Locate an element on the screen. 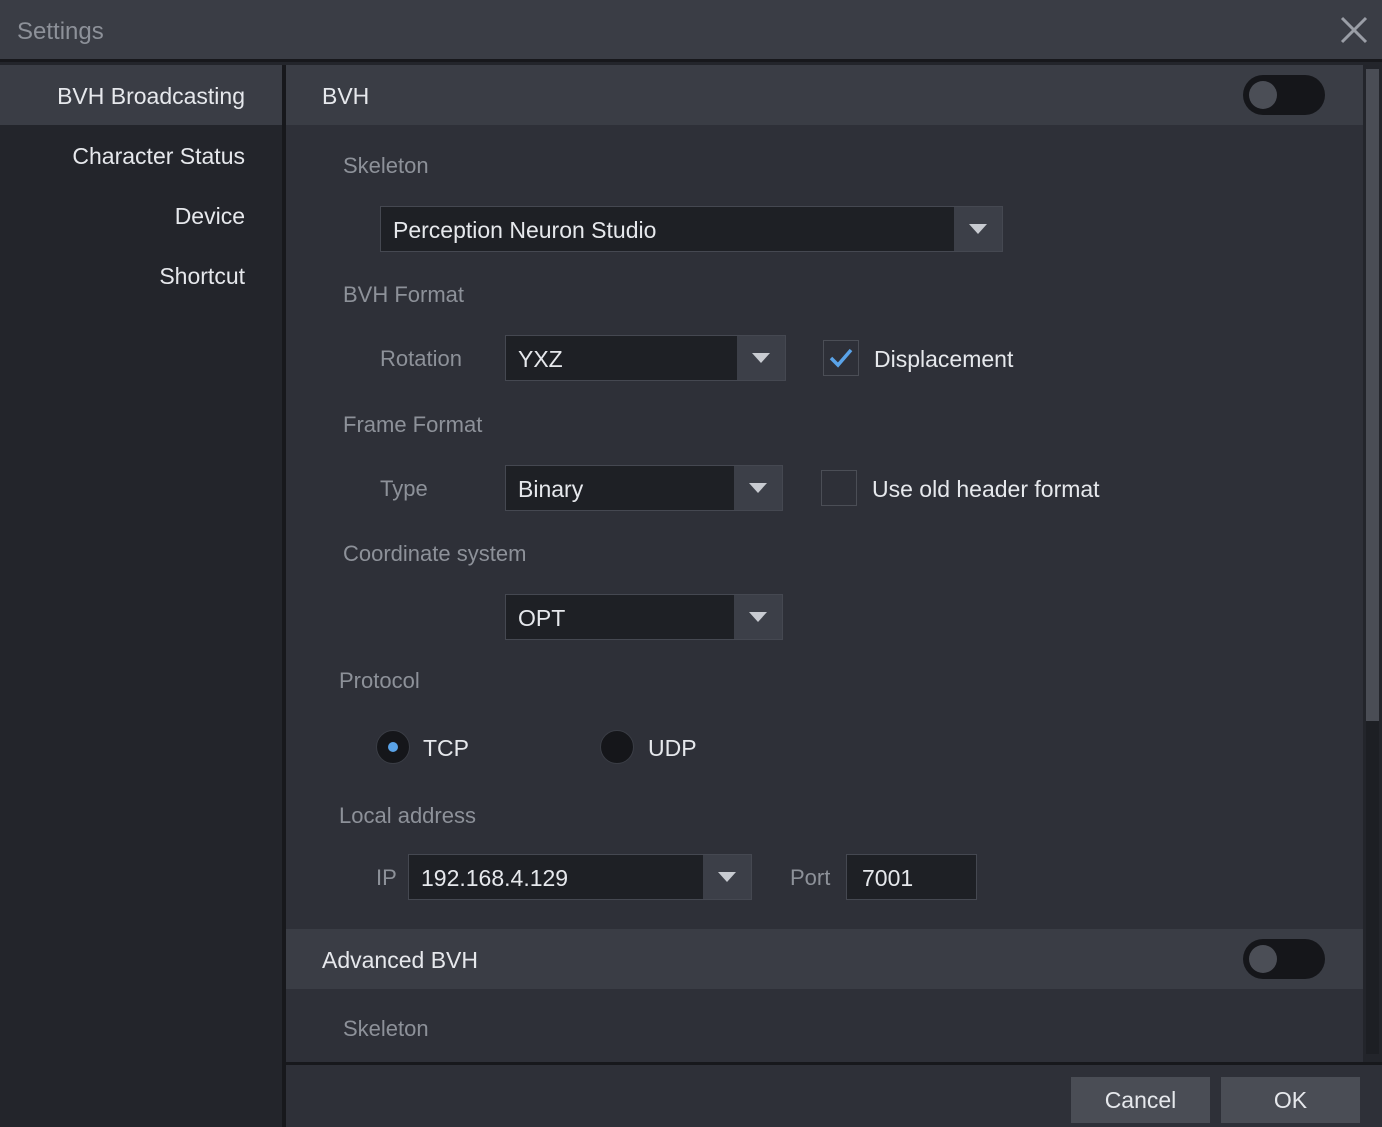 The width and height of the screenshot is (1382, 1127). window-title: Settings is located at coordinates (60, 31).